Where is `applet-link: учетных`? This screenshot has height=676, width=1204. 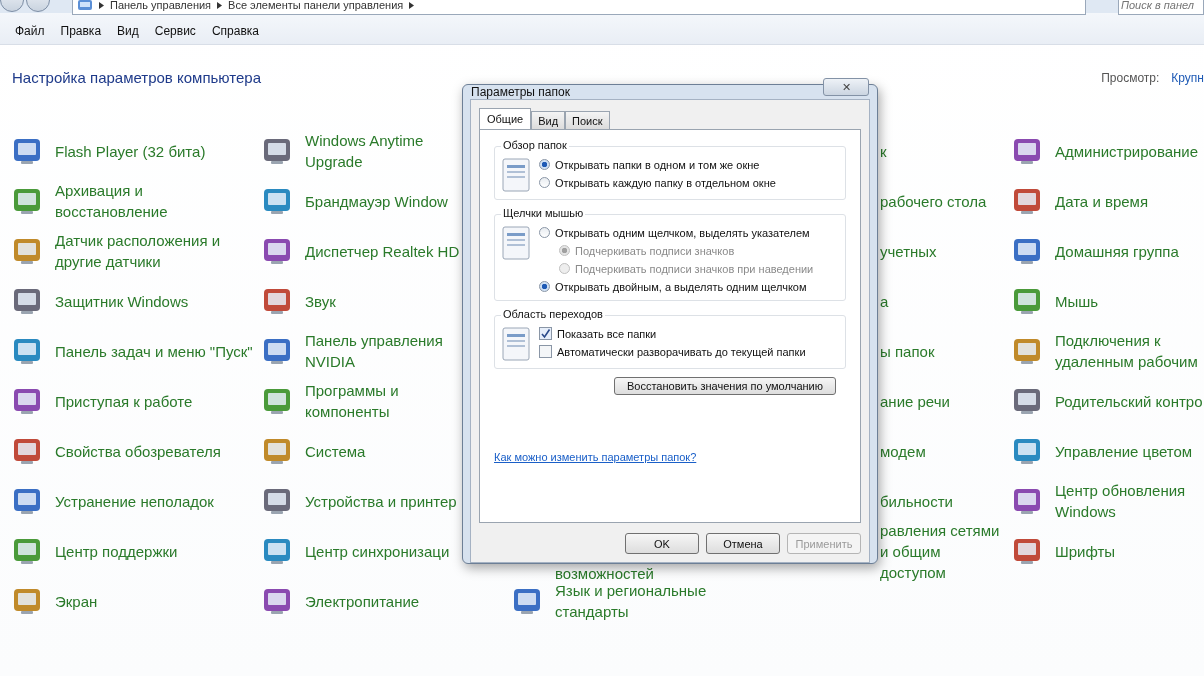
applet-link: учетных is located at coordinates (908, 251).